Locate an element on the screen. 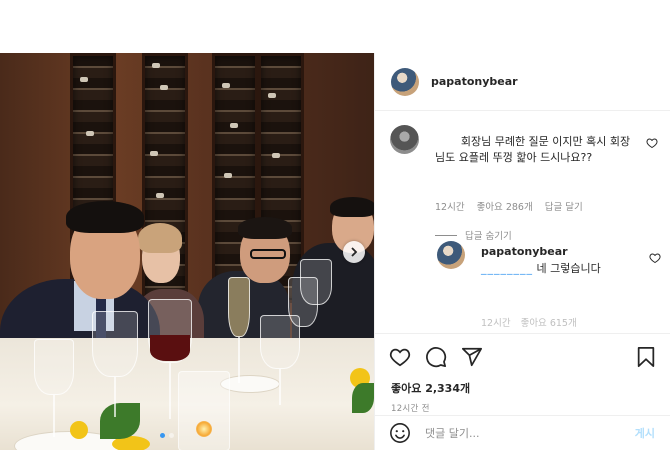 The height and width of the screenshot is (469, 670). comment-icon is located at coordinates (436, 357).